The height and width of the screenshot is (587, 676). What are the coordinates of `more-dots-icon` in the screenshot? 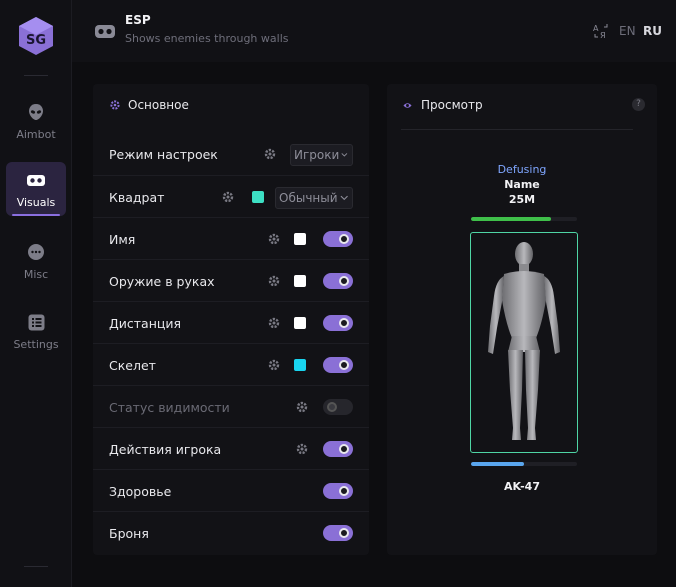 It's located at (36, 252).